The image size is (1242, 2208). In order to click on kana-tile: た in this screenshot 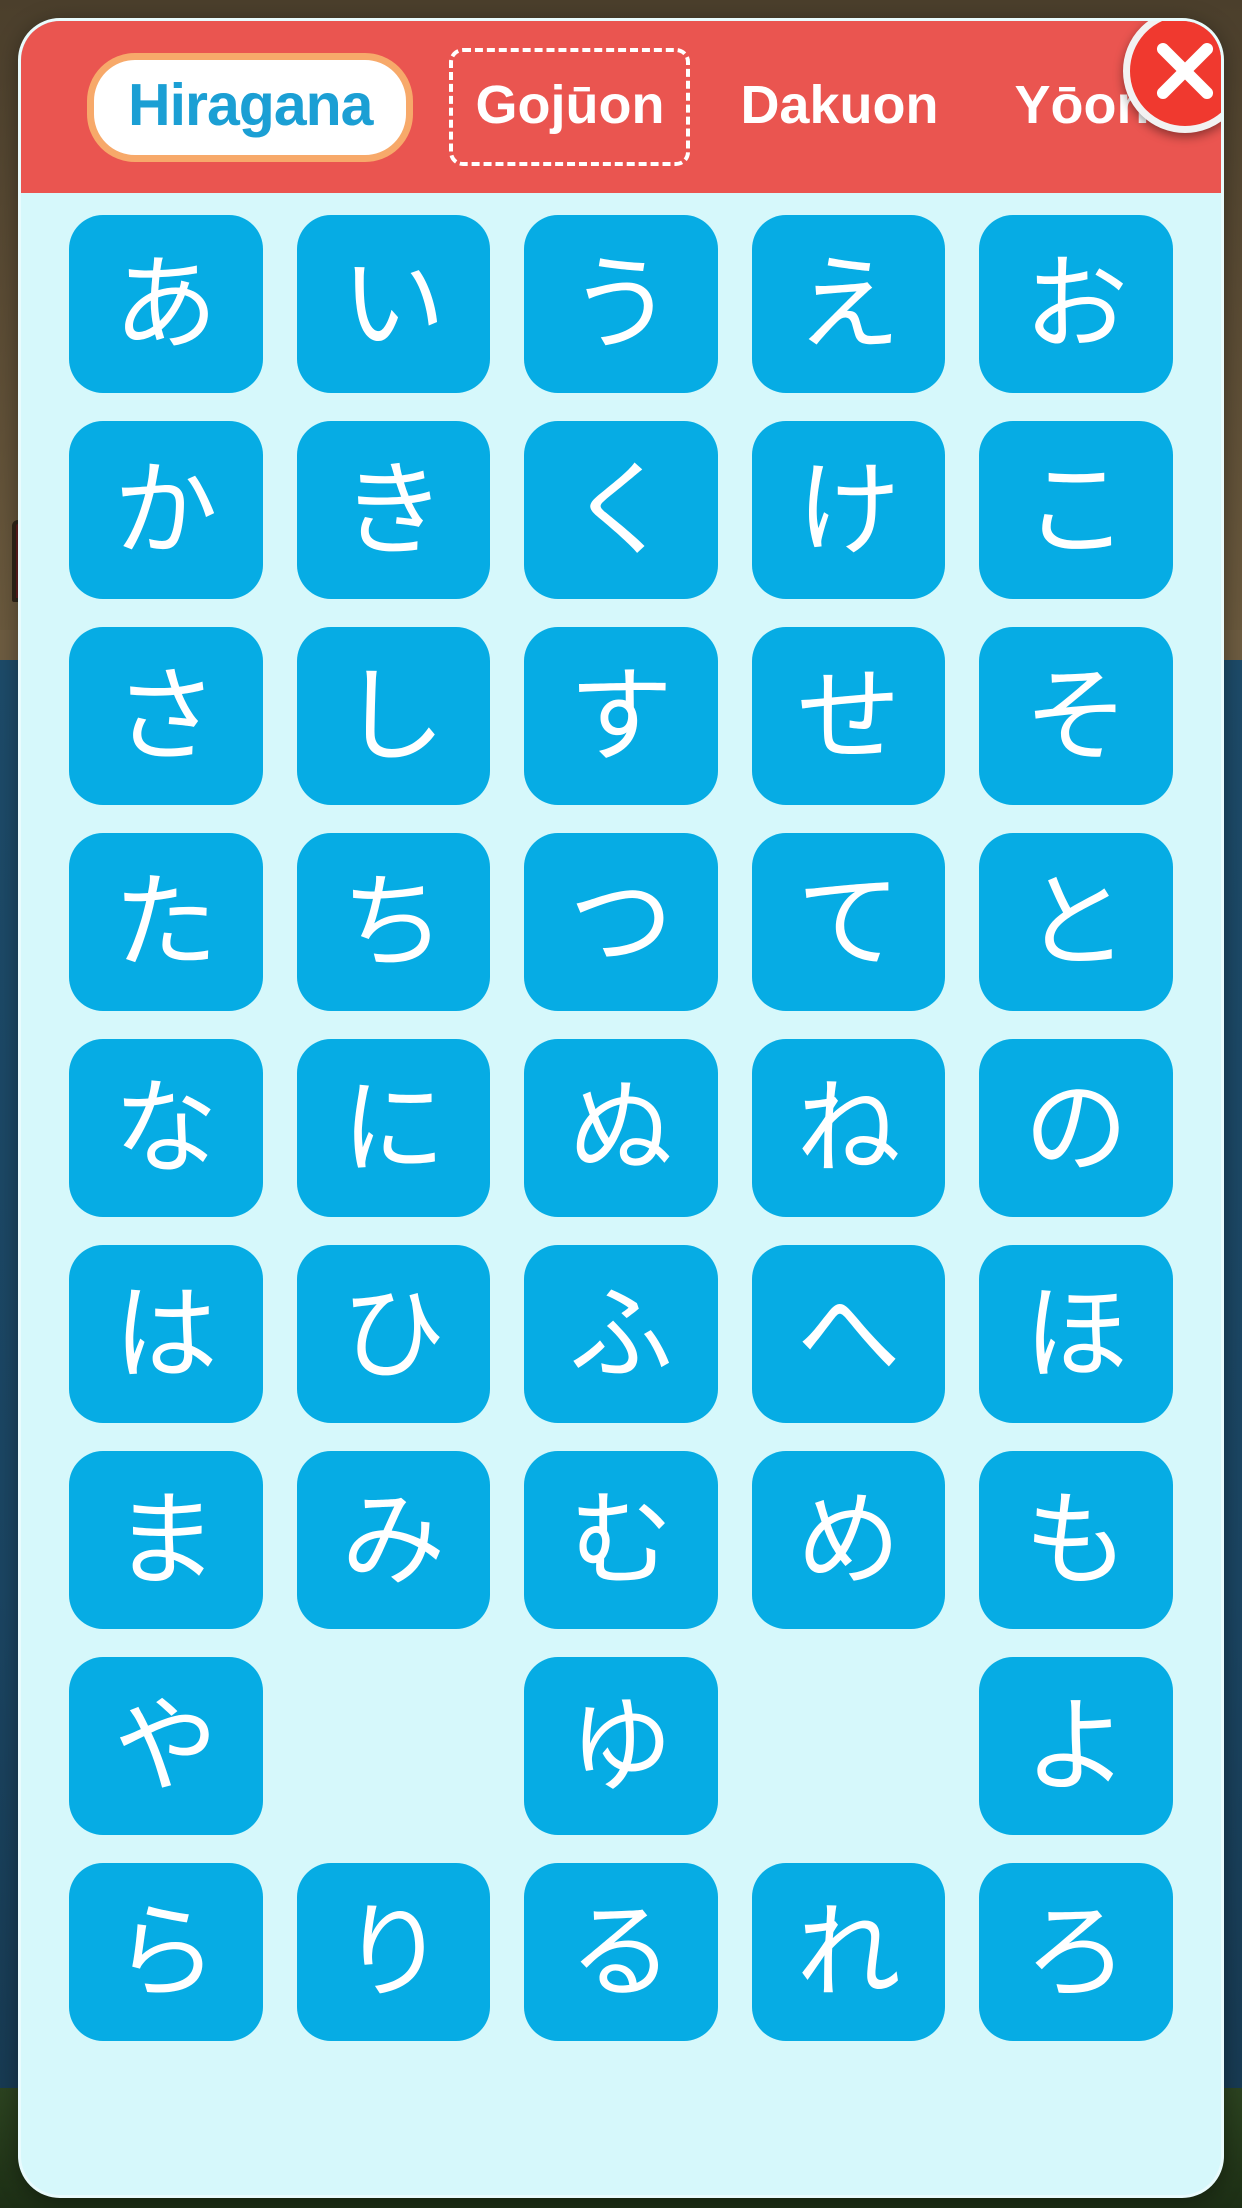, I will do `click(166, 922)`.